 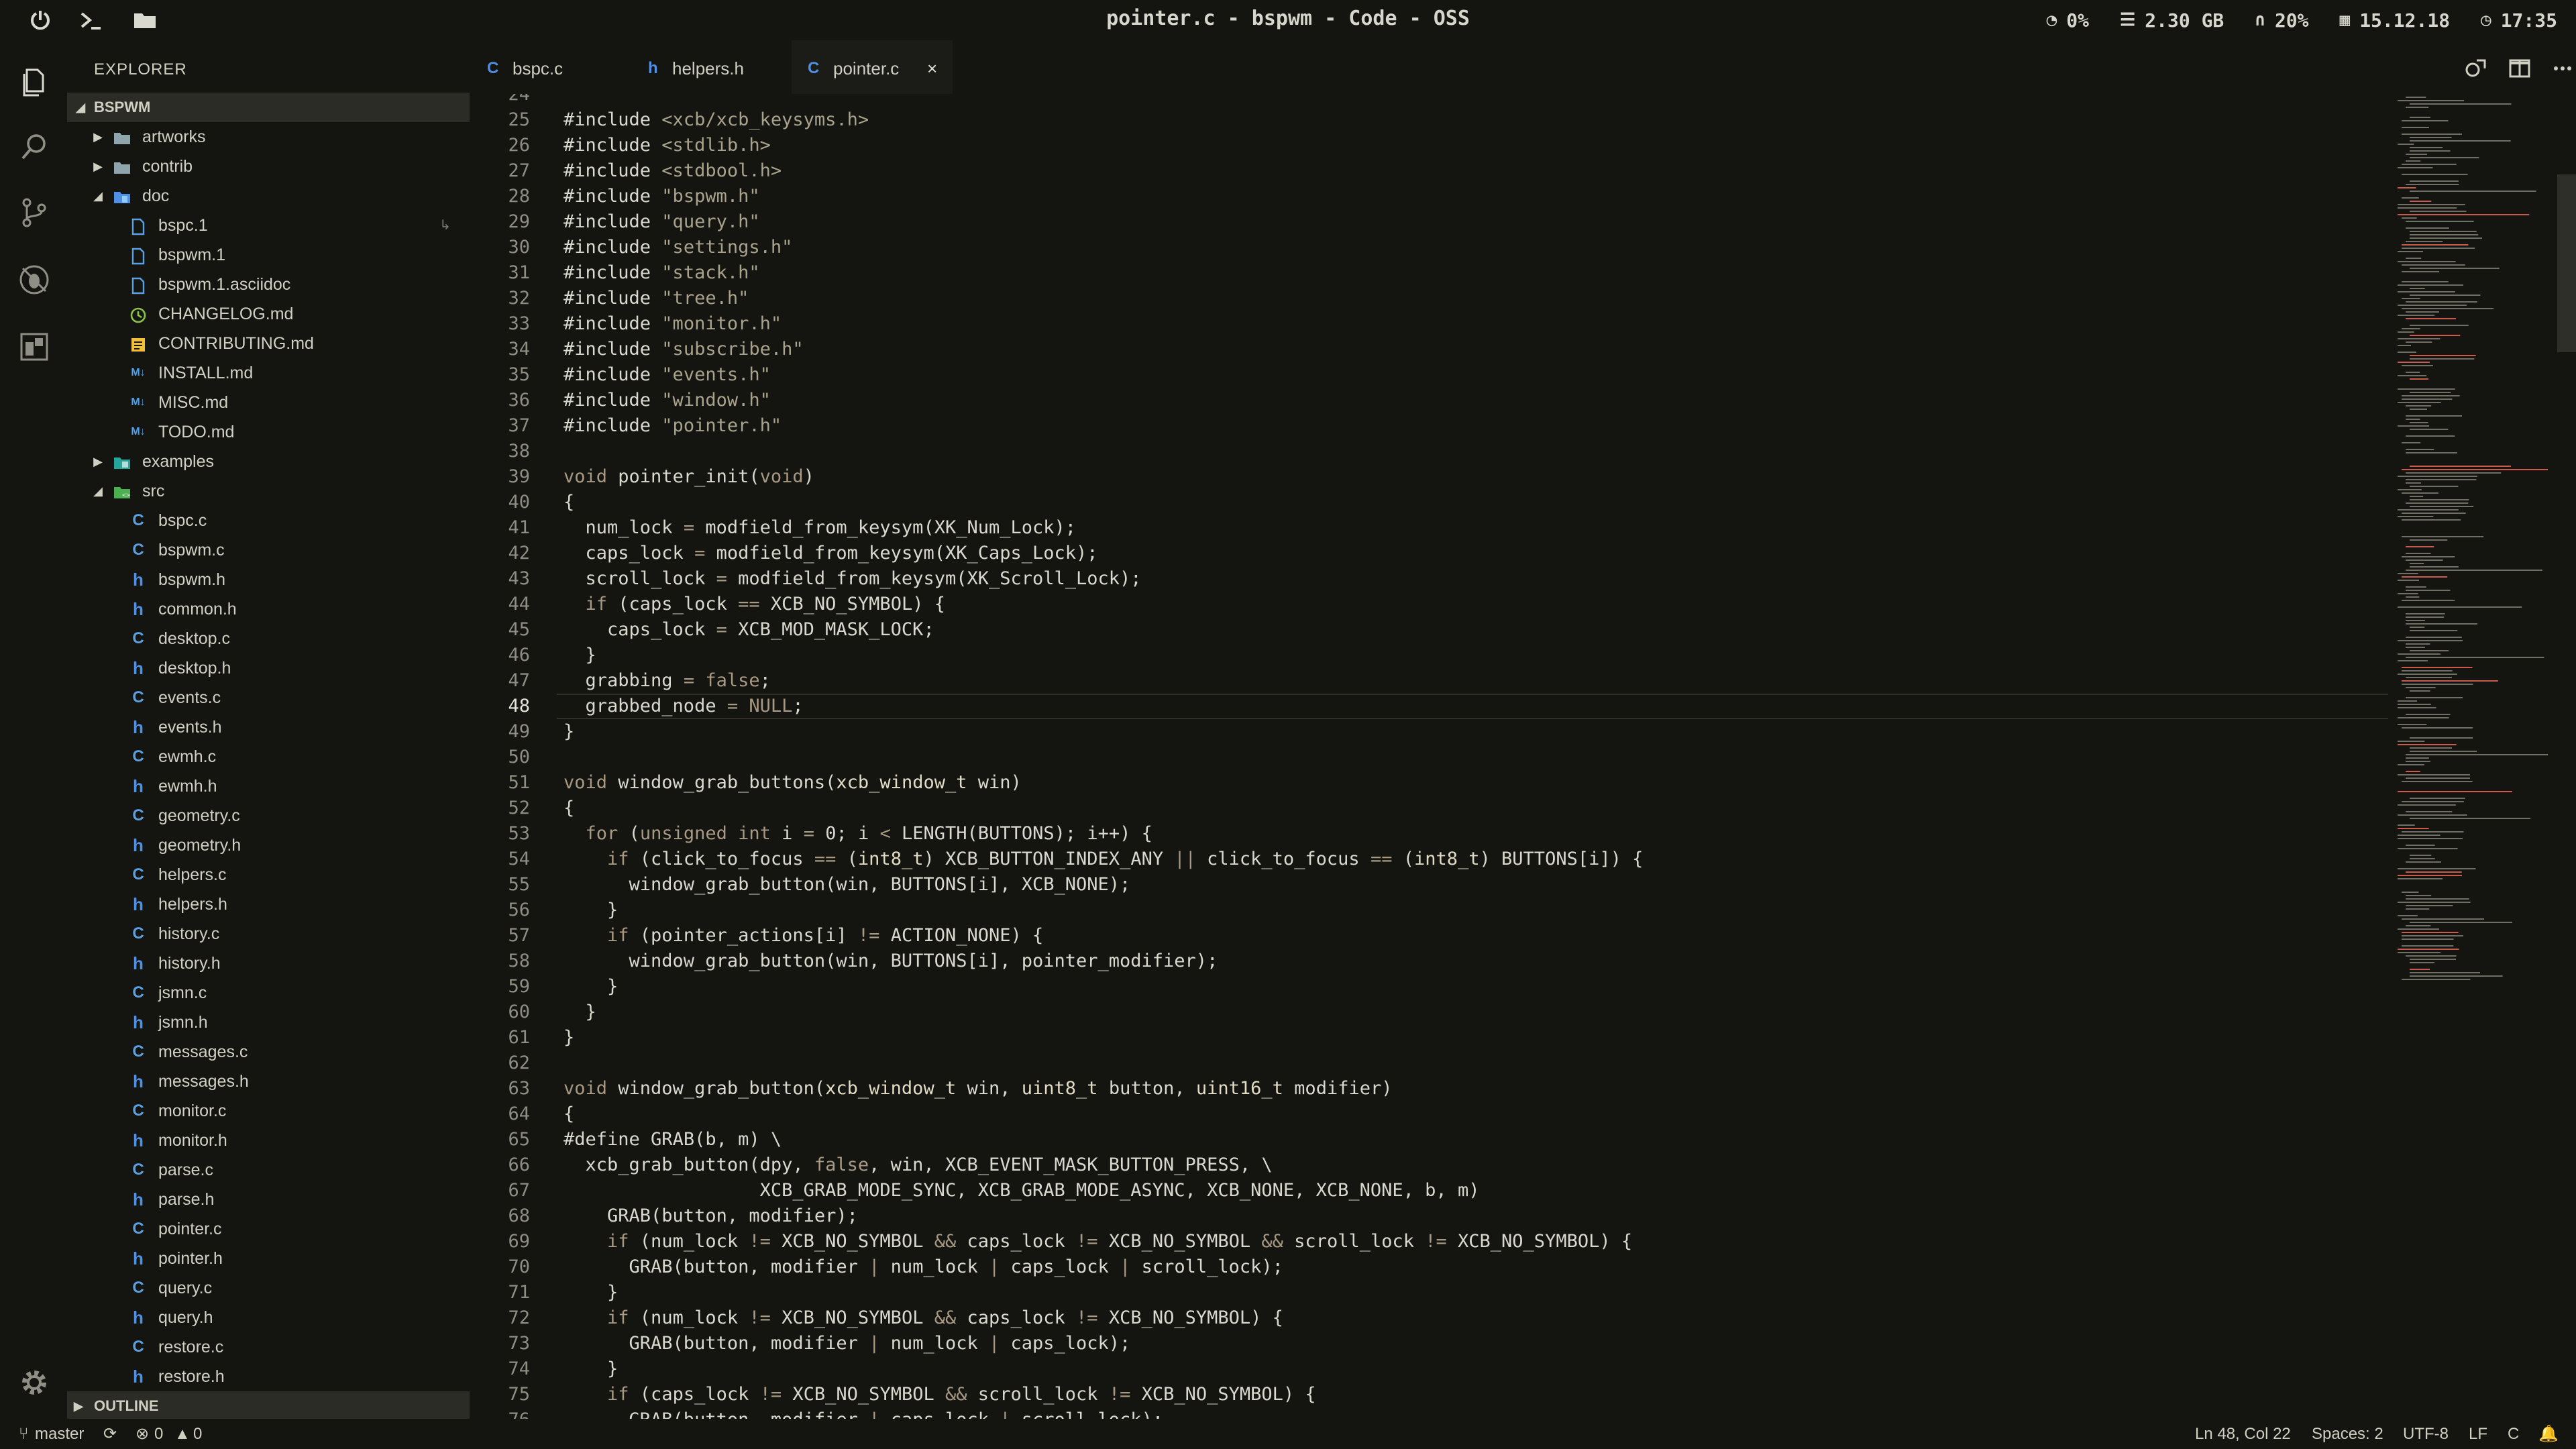 What do you see at coordinates (268, 1111) in the screenshot?
I see `tree-file: Cmonitor.c` at bounding box center [268, 1111].